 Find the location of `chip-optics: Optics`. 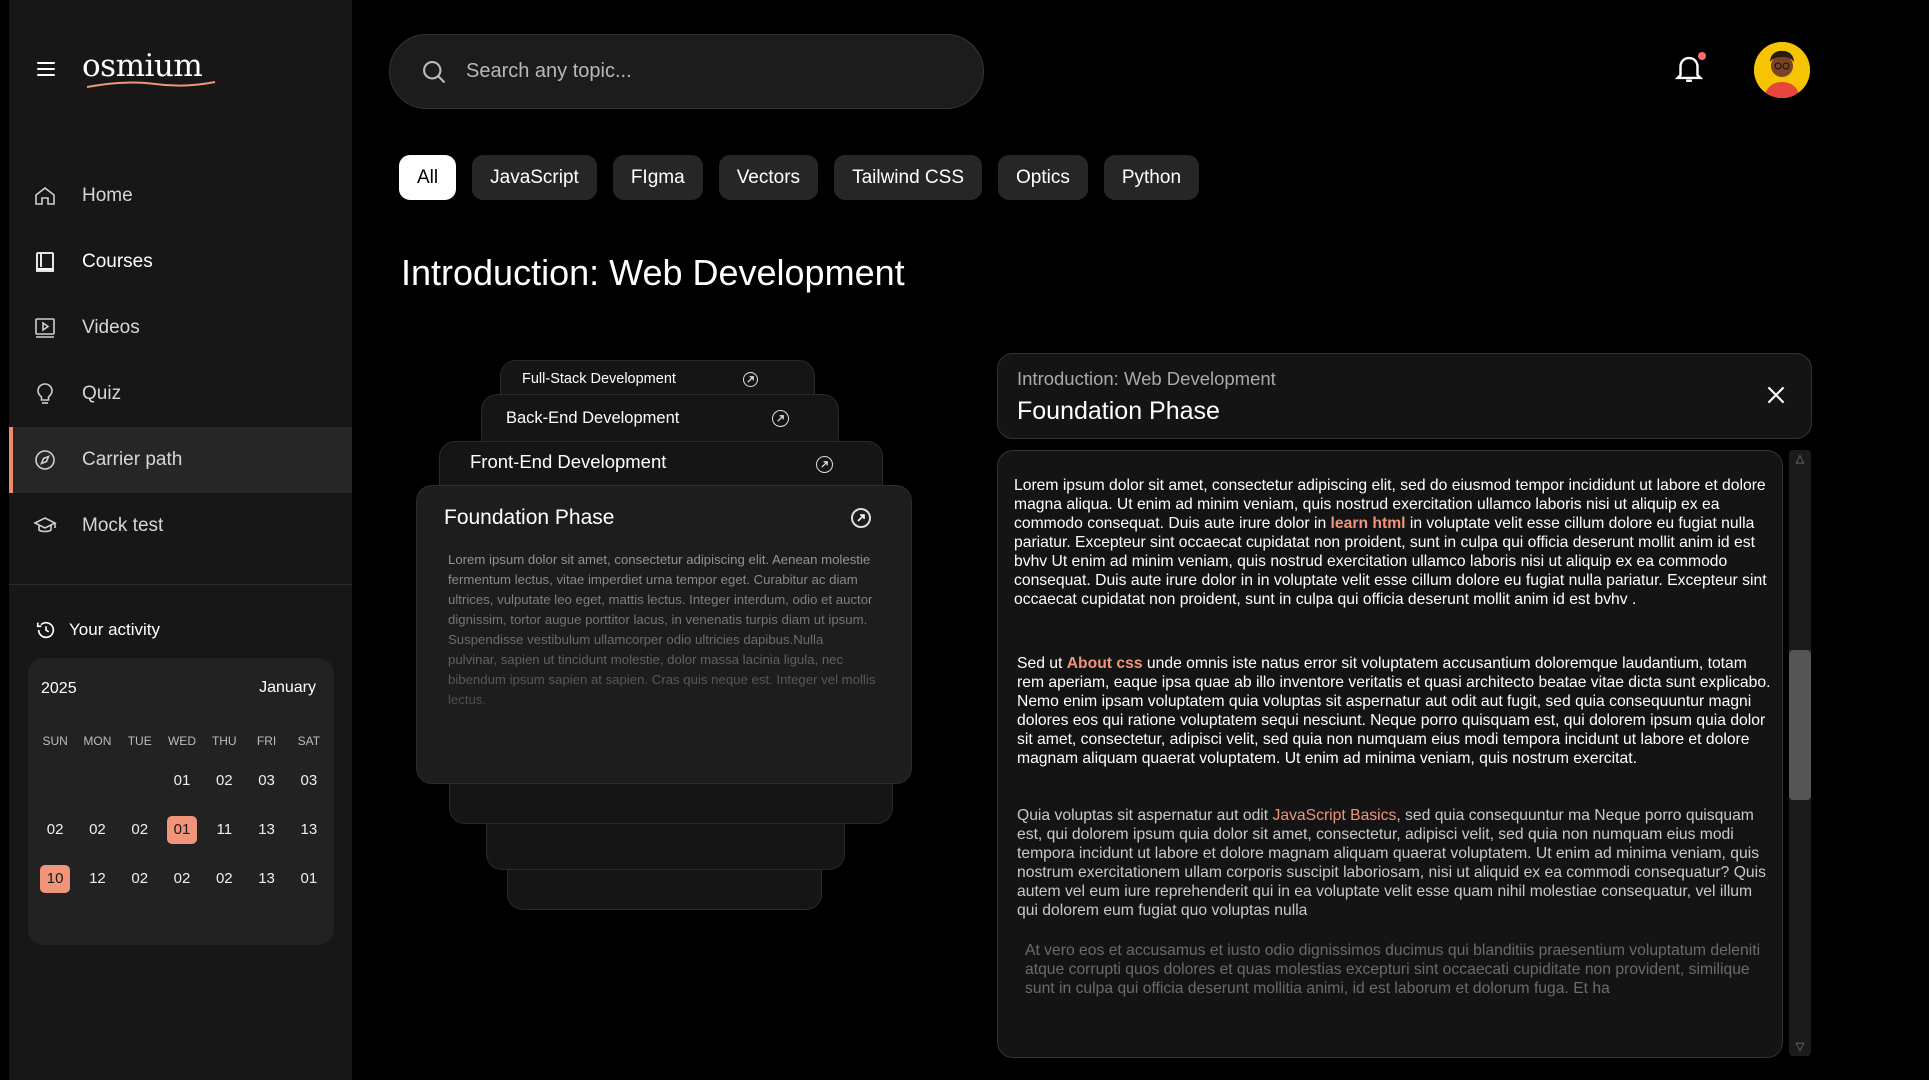

chip-optics: Optics is located at coordinates (1043, 177).